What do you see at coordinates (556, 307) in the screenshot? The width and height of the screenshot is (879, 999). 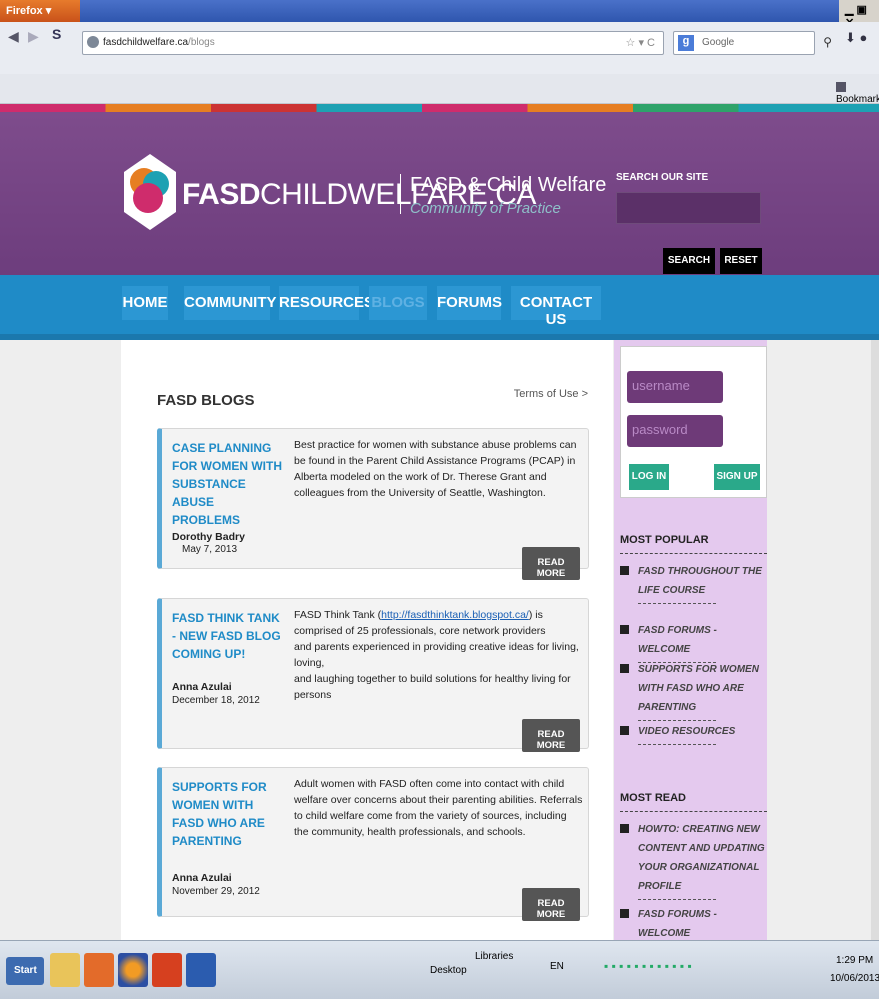 I see `menu-contact-us: CONTACT US` at bounding box center [556, 307].